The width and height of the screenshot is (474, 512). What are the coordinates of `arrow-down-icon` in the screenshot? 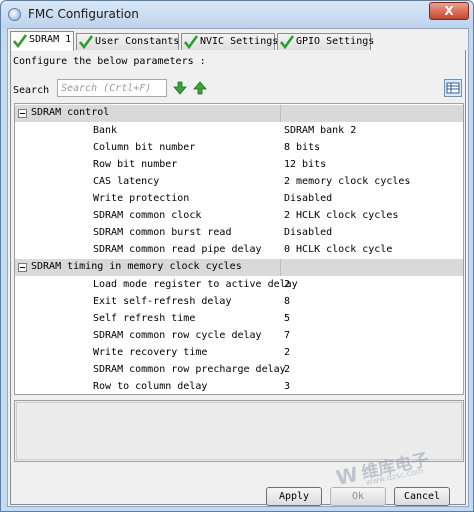 It's located at (180, 88).